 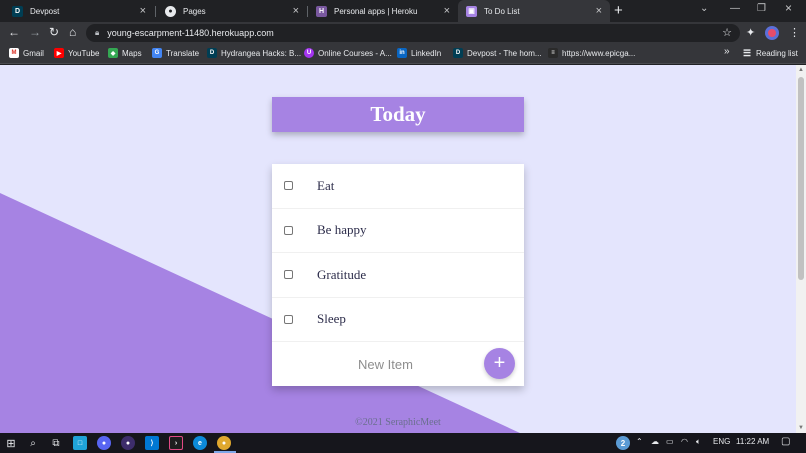 What do you see at coordinates (398, 186) in the screenshot?
I see `list-item: Eat` at bounding box center [398, 186].